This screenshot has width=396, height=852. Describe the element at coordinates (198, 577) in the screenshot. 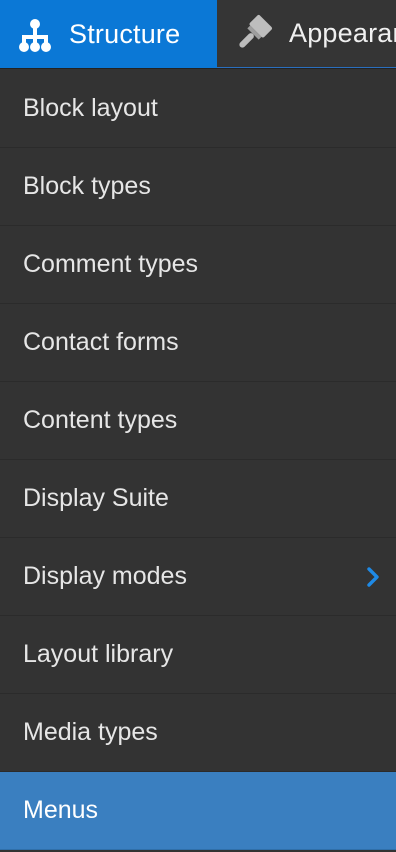

I see `menu-item-display-modes: Display modes` at that location.